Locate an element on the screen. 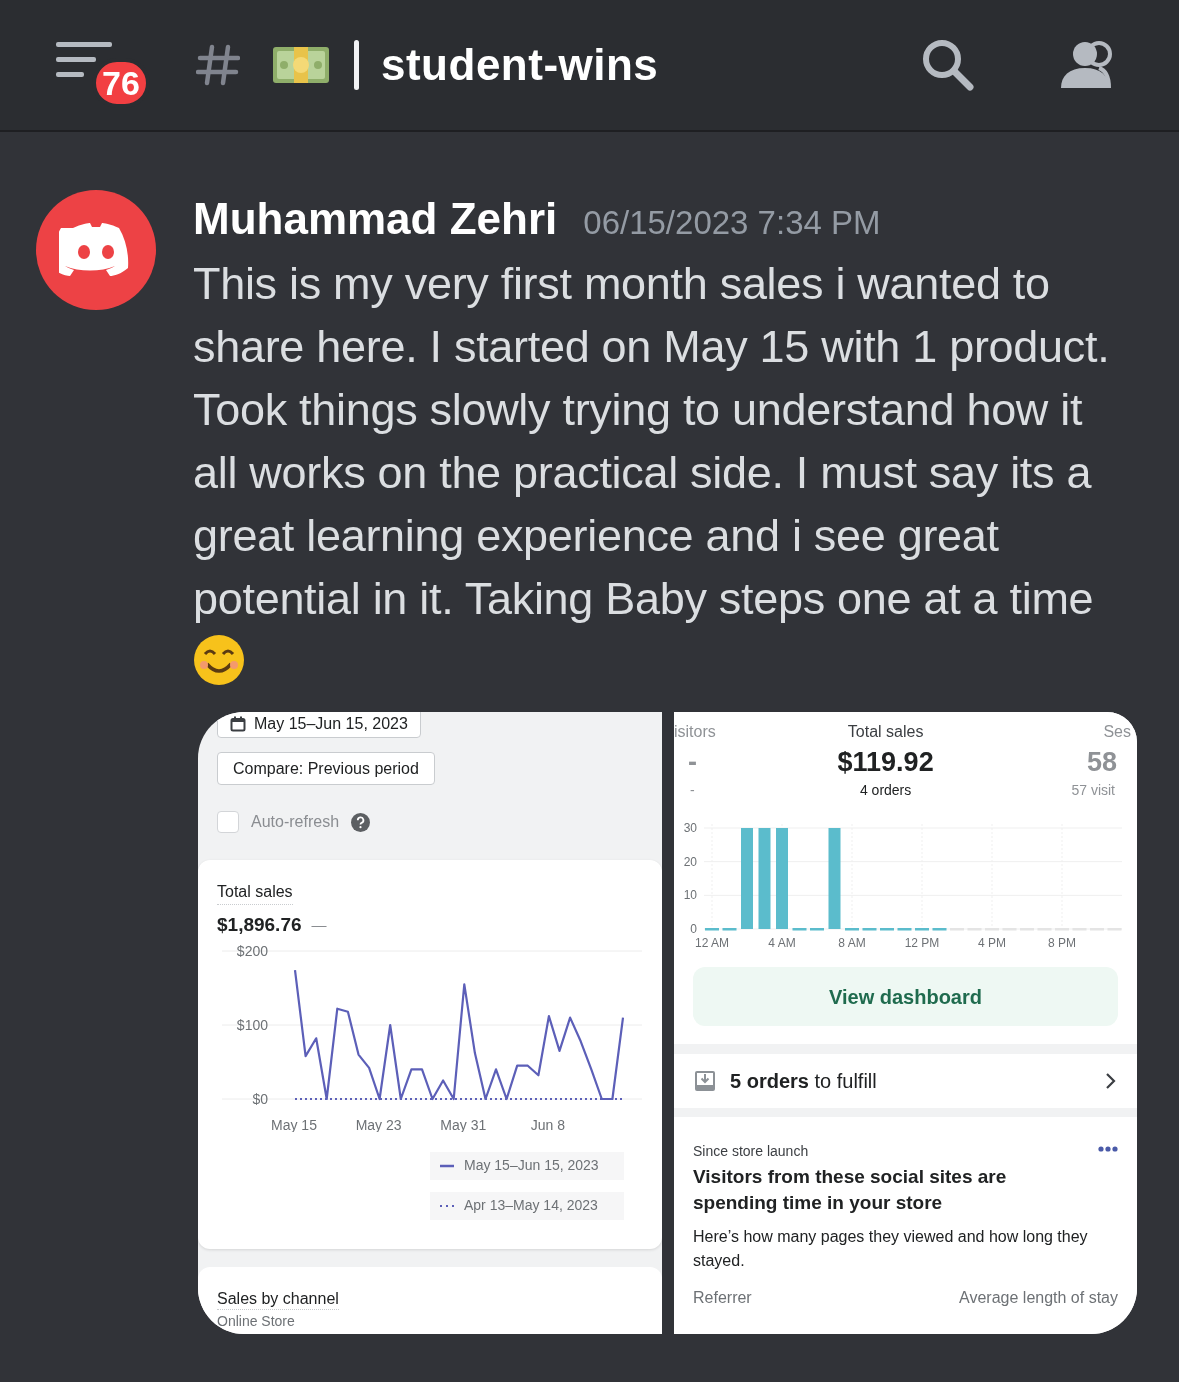 This screenshot has height=1382, width=1179. insight-eyebrow: Since store launch is located at coordinates (751, 1151).